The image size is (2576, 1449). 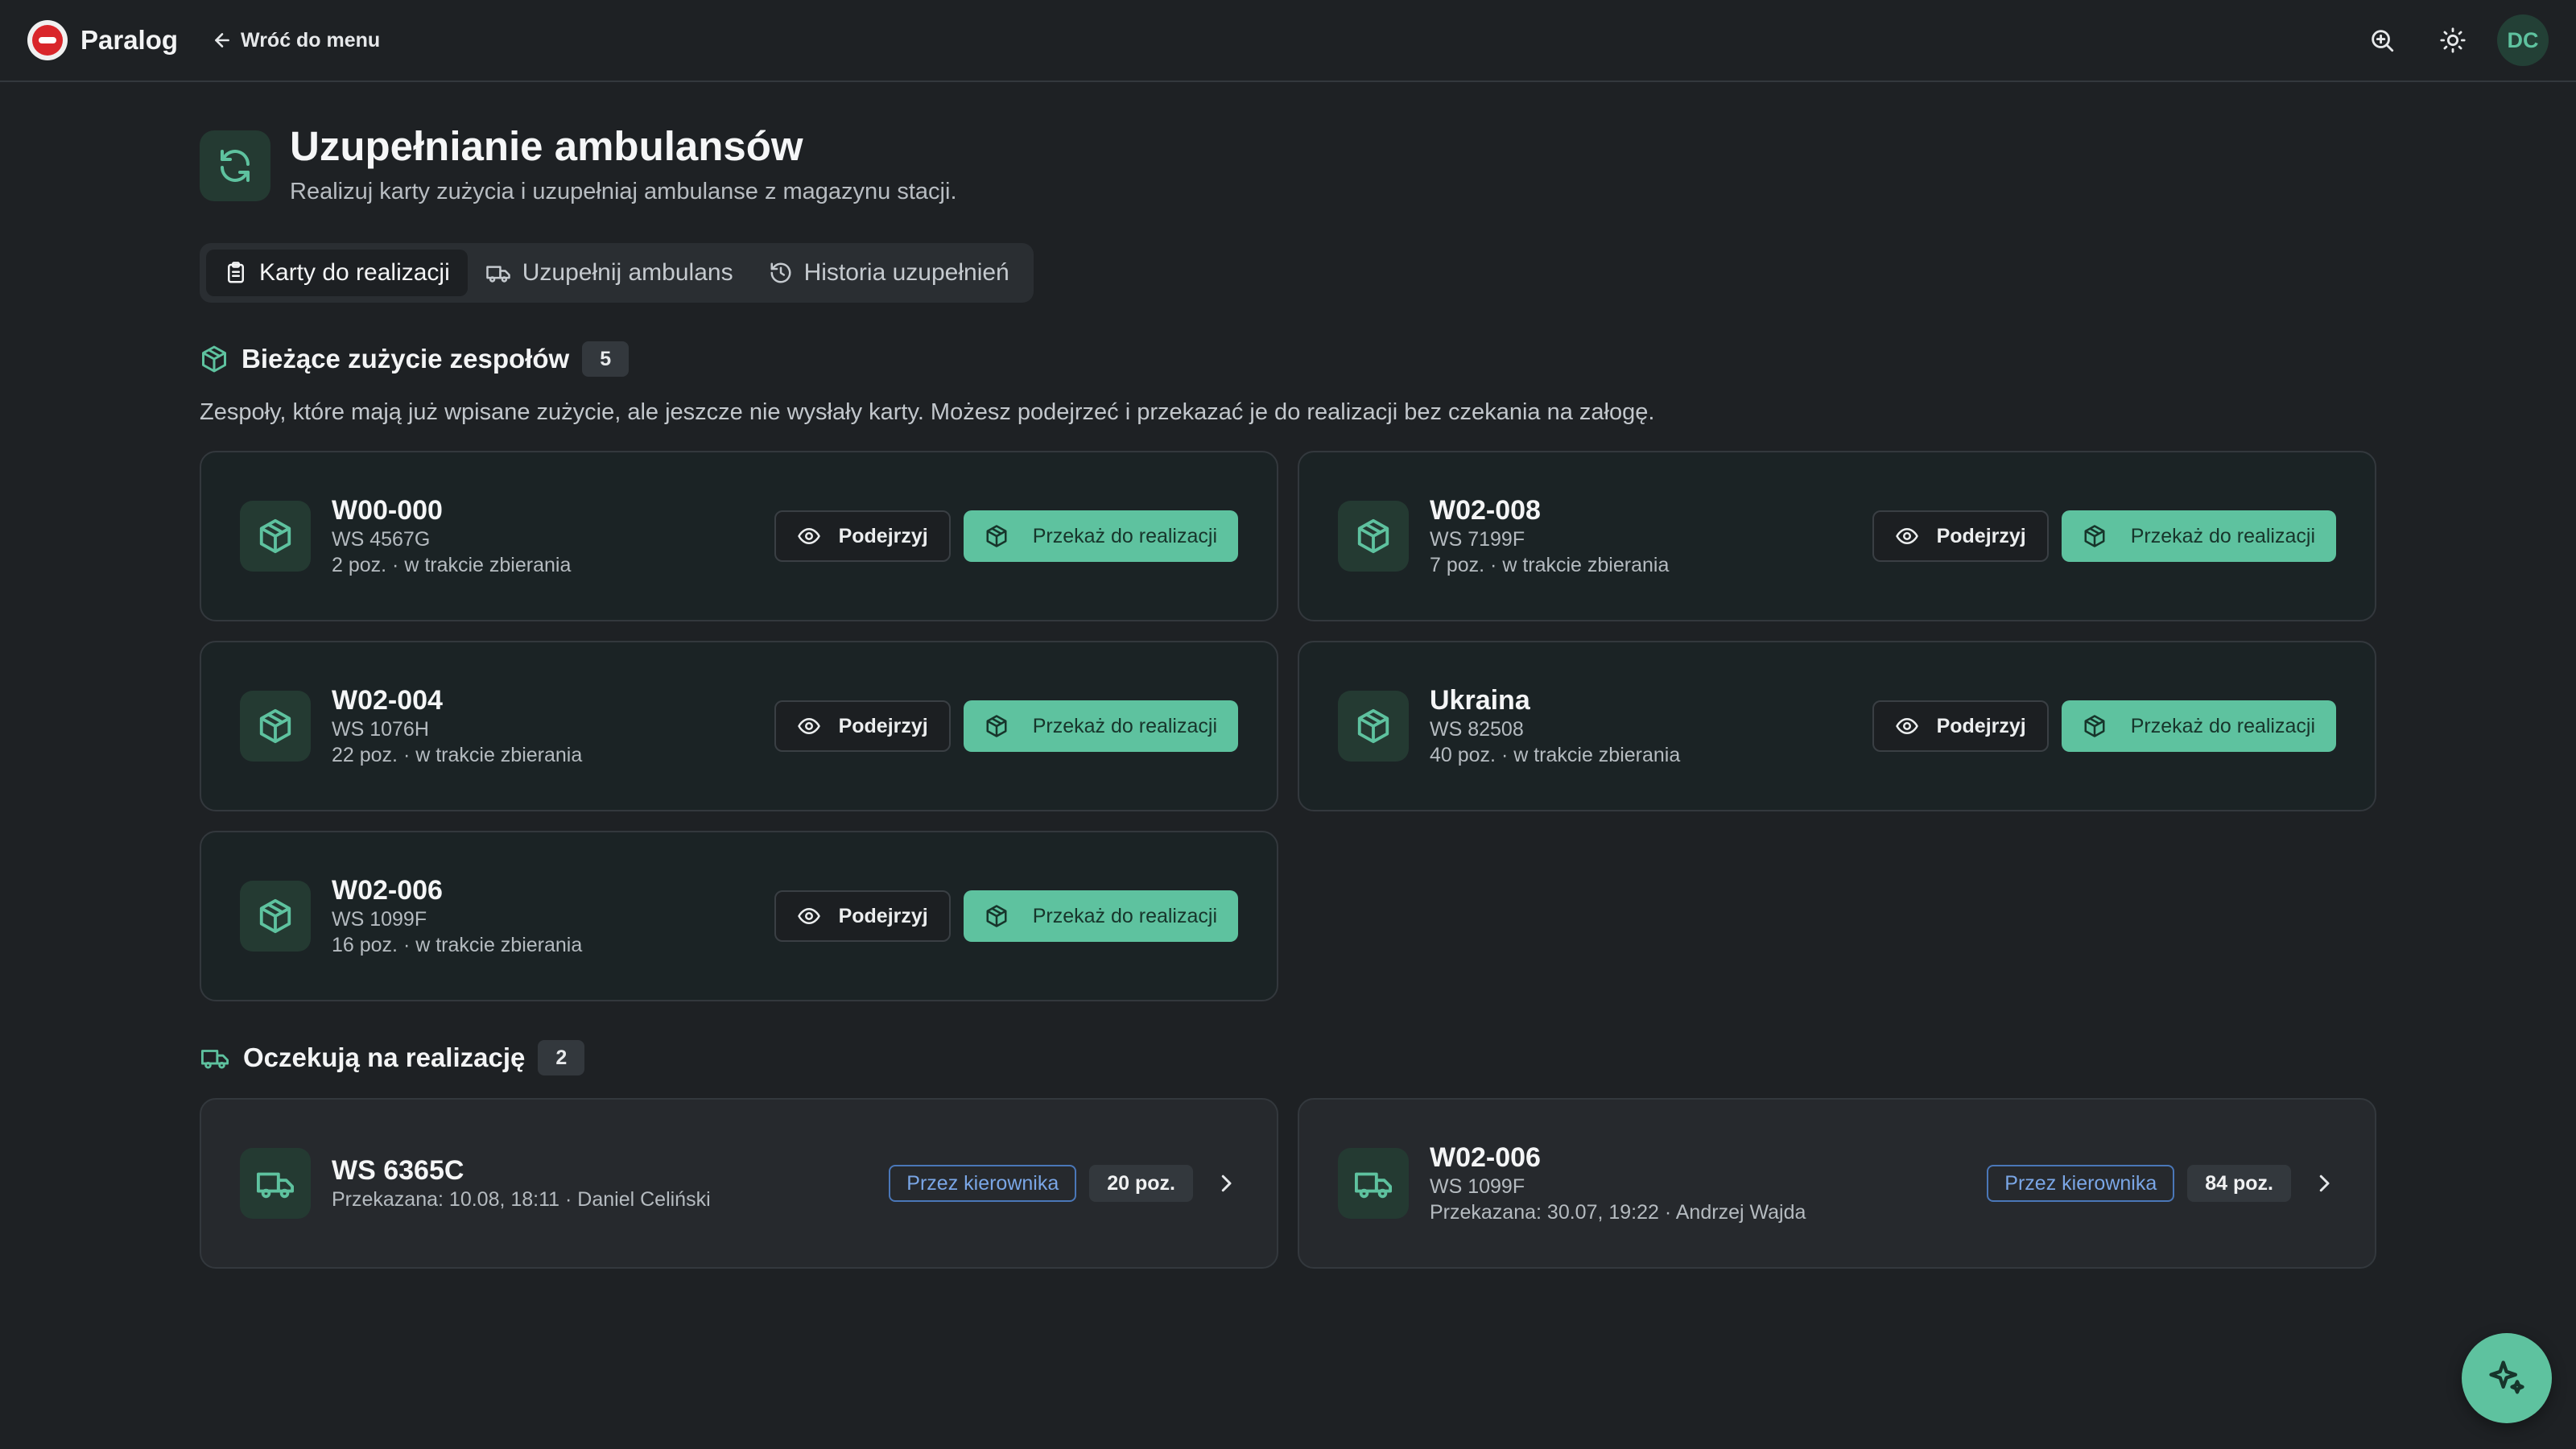 I want to click on back-to-menu-link: Wróć do menu, so click(x=296, y=40).